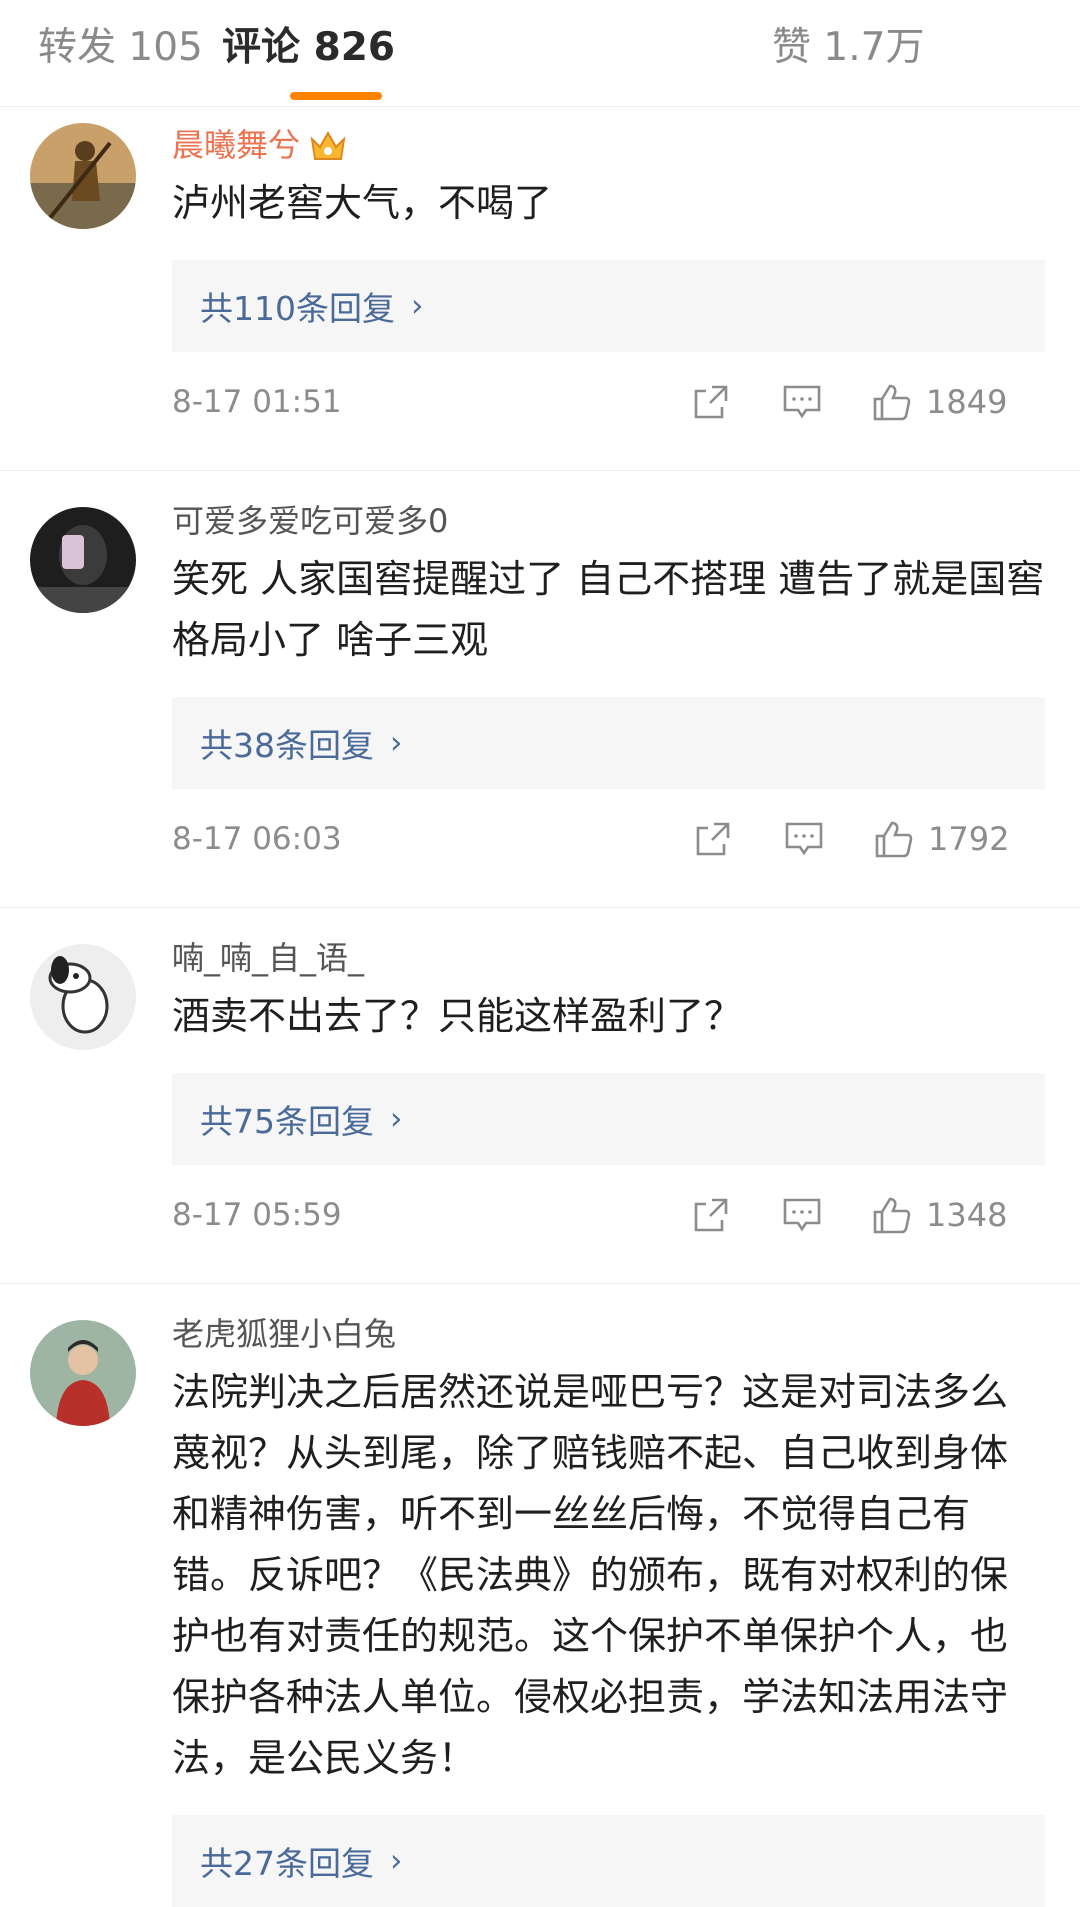 The height and width of the screenshot is (1907, 1080). I want to click on comment-text: 泸州老窖大气，不喝了, so click(362, 203).